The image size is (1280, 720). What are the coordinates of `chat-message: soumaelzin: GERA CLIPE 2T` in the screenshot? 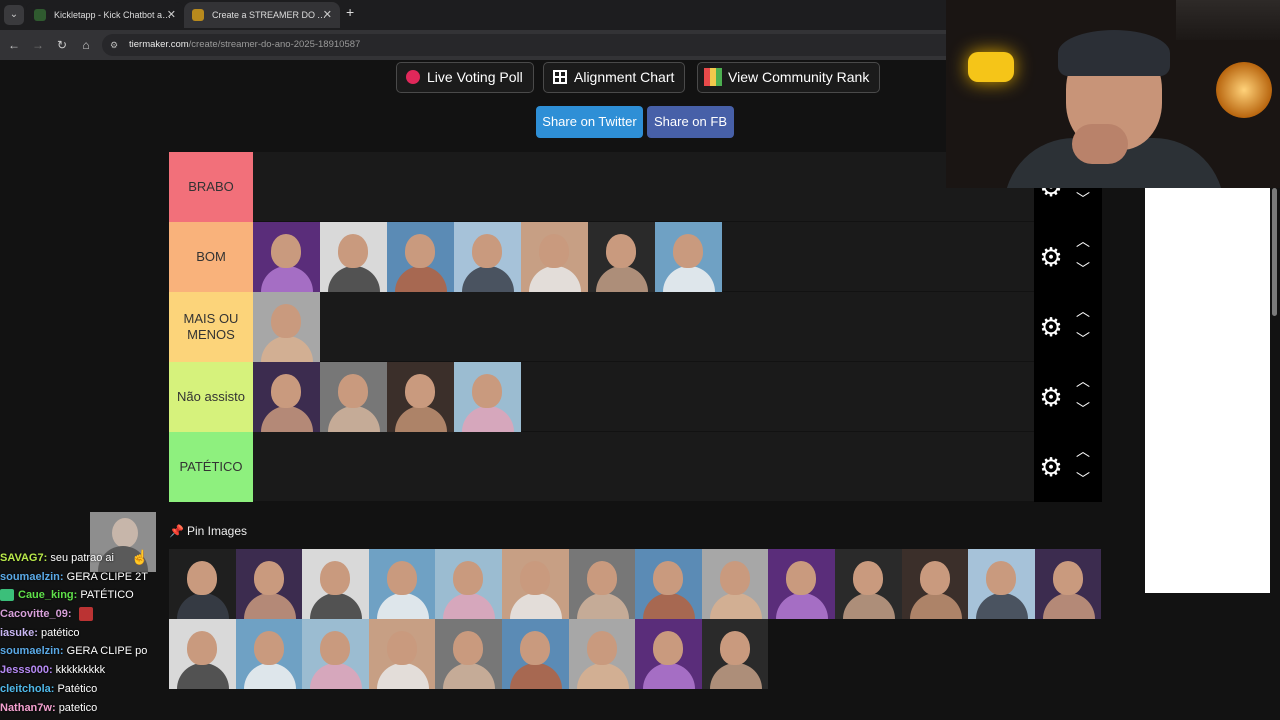 It's located at (85, 577).